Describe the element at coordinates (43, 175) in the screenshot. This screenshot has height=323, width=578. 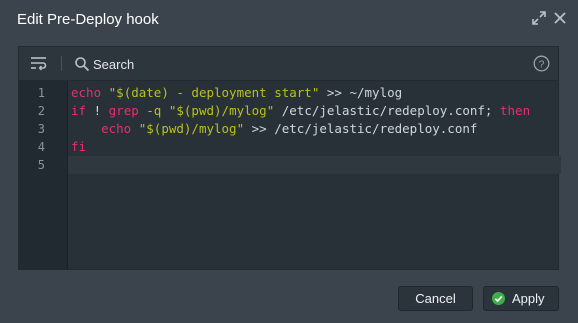
I see `line-number-gutter: 1 2 3 4 5` at that location.